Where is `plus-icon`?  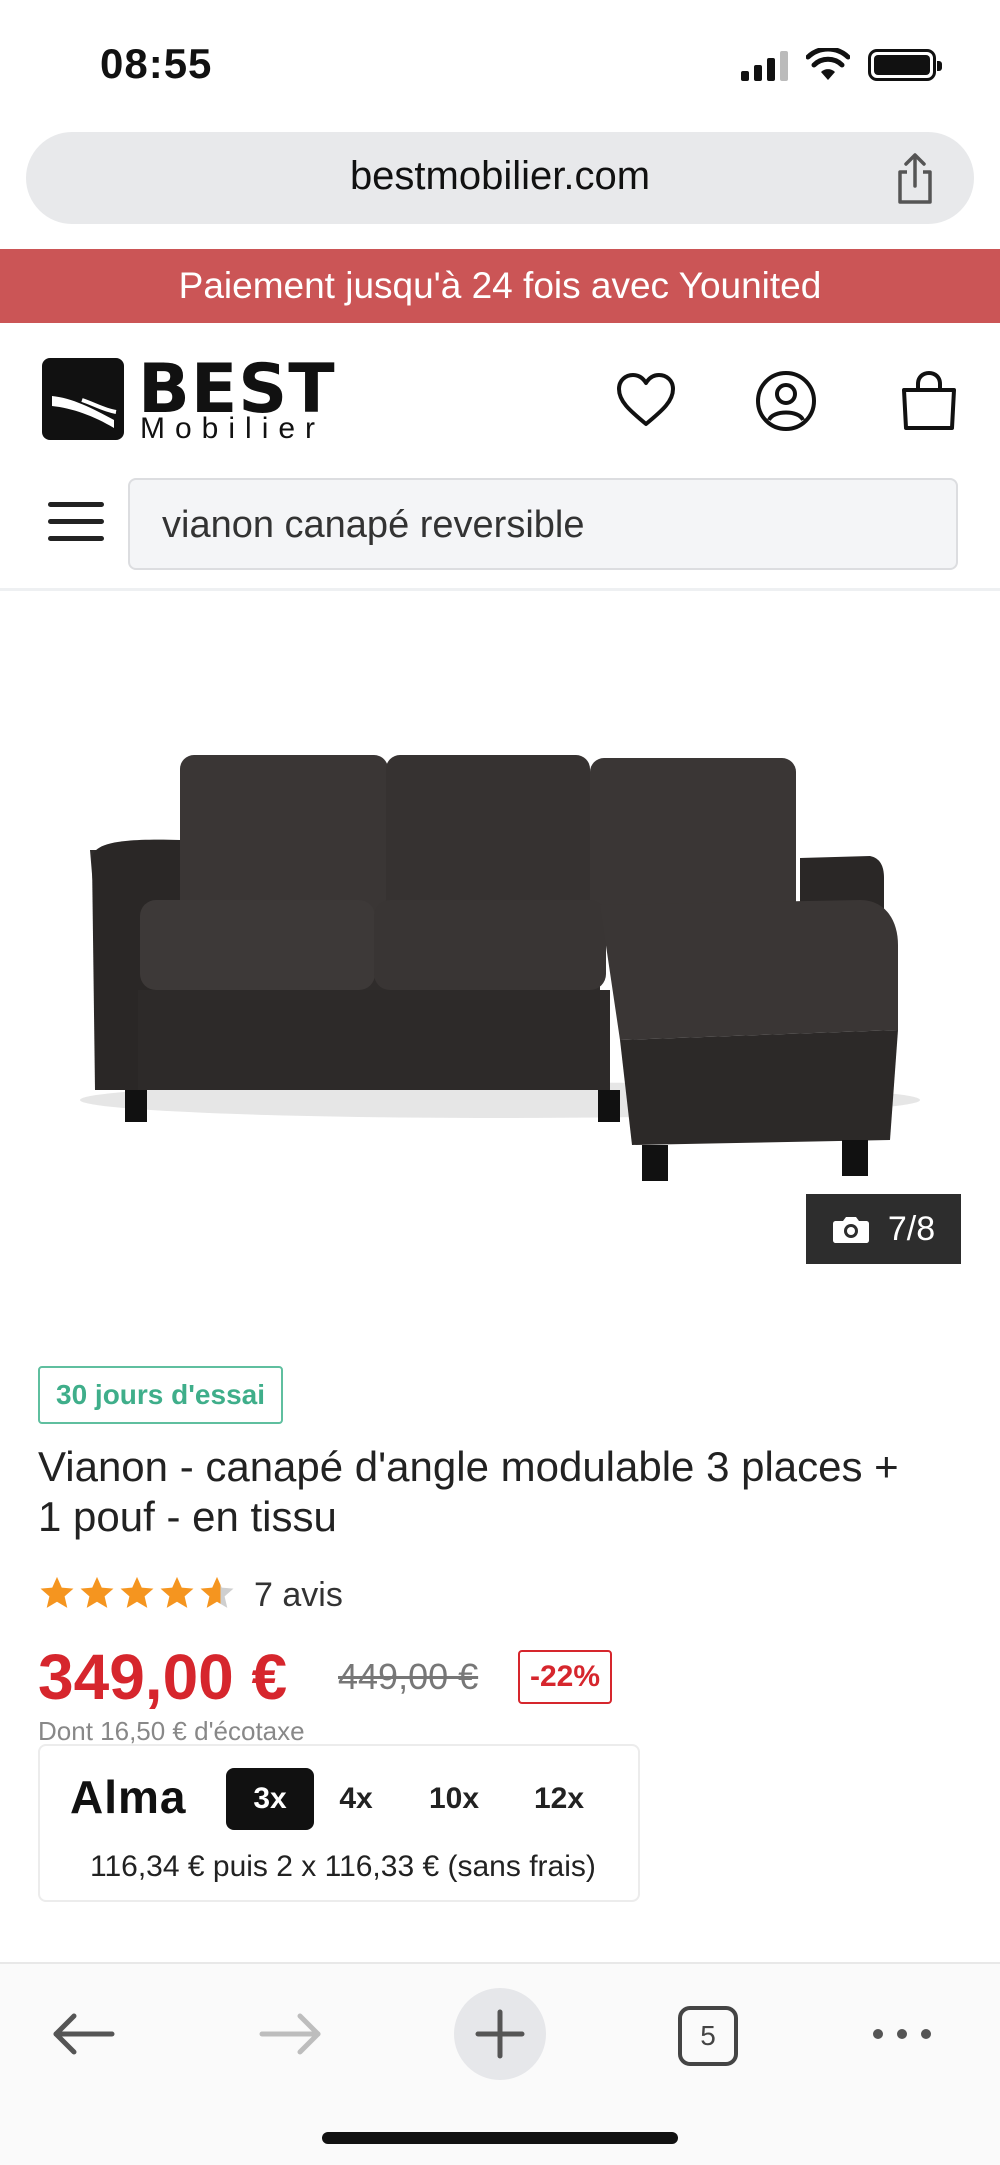 plus-icon is located at coordinates (500, 2034).